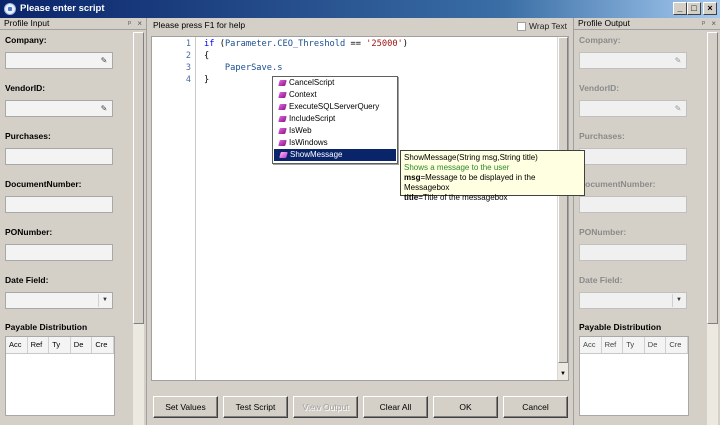 Image resolution: width=720 pixels, height=425 pixels. I want to click on panel-header: Profile Output ᵖ ×, so click(647, 24).